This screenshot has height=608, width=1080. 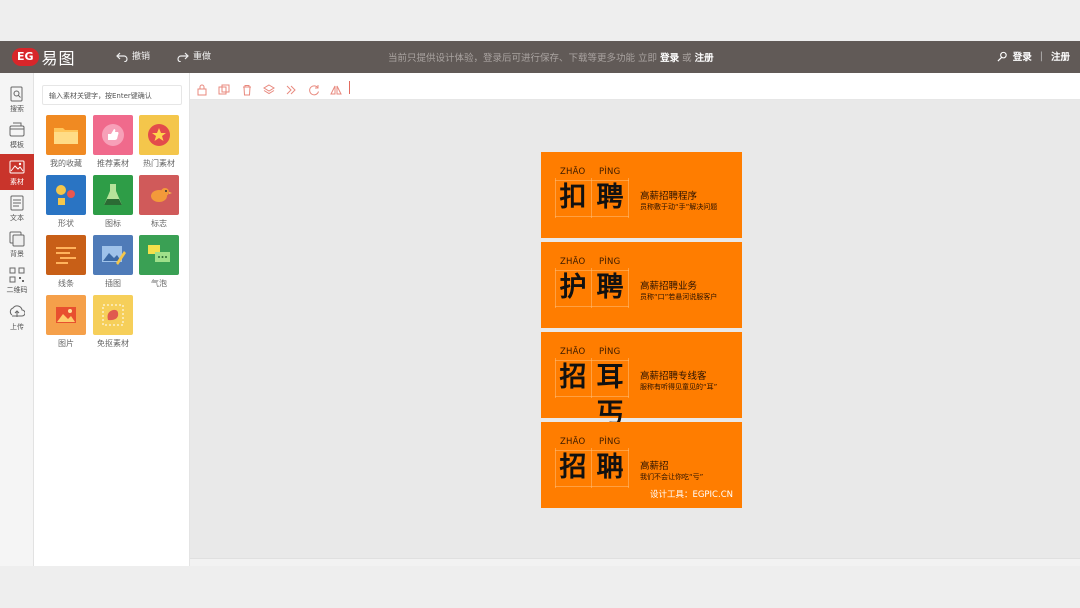 What do you see at coordinates (247, 88) in the screenshot?
I see `delete-icon` at bounding box center [247, 88].